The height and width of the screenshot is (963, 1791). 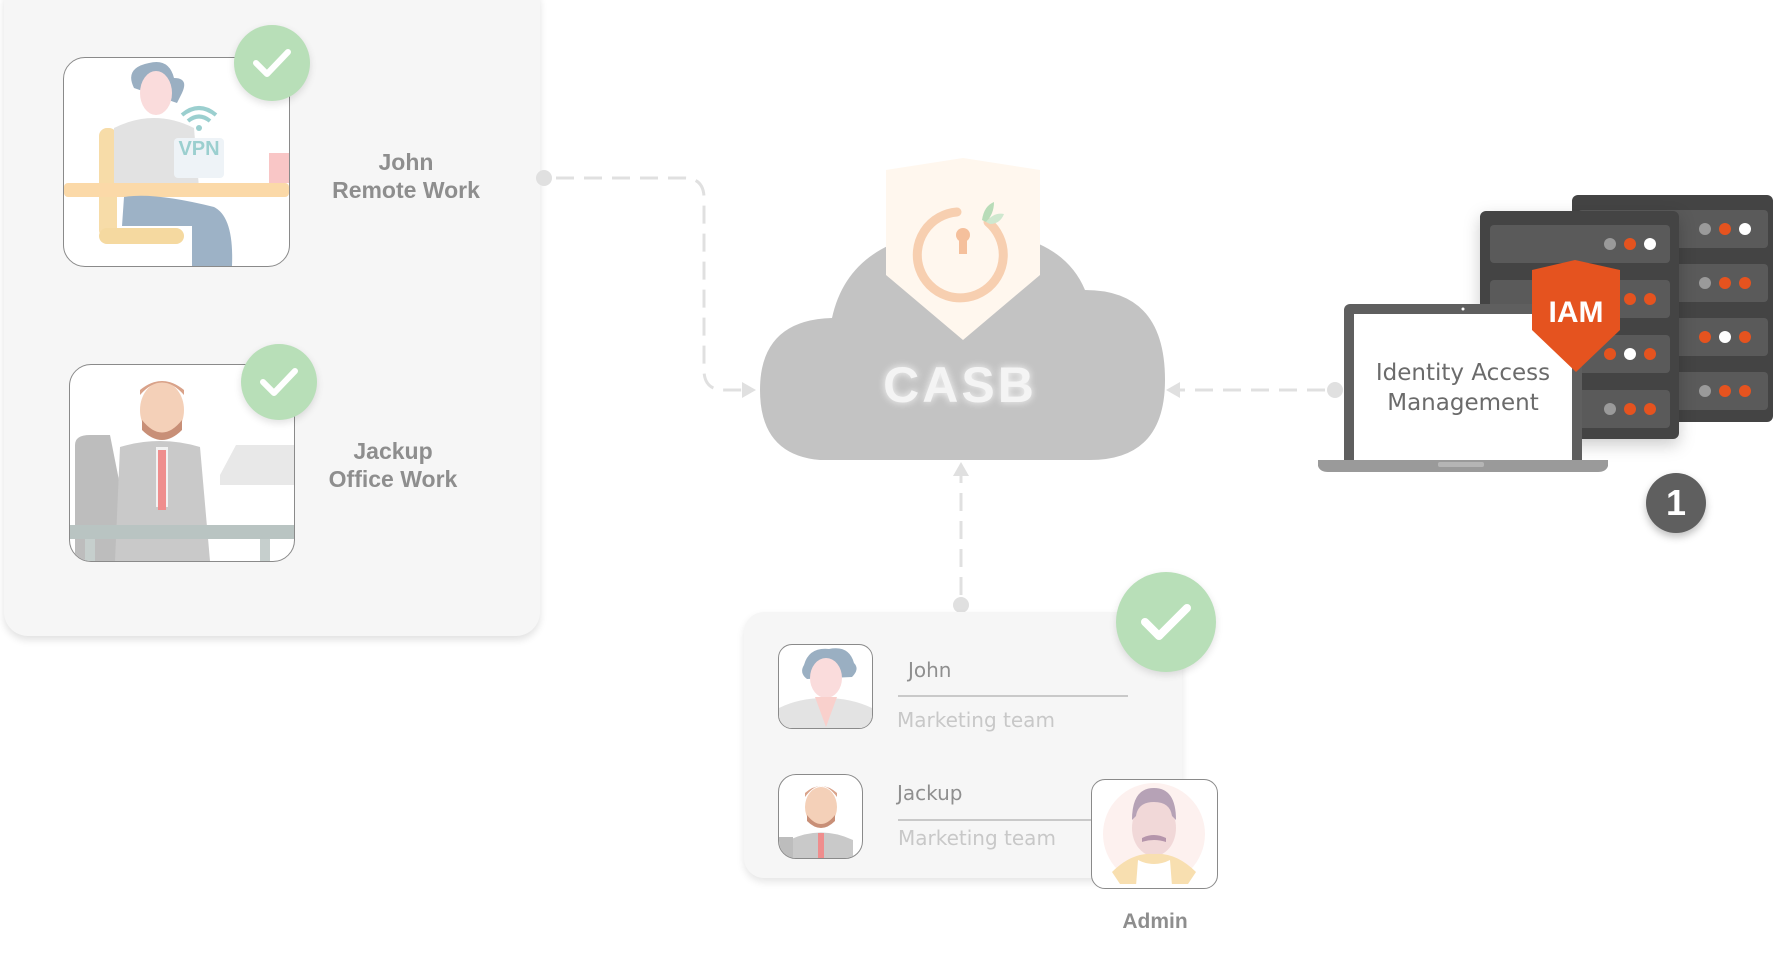 What do you see at coordinates (962, 309) in the screenshot?
I see `casb-cloud` at bounding box center [962, 309].